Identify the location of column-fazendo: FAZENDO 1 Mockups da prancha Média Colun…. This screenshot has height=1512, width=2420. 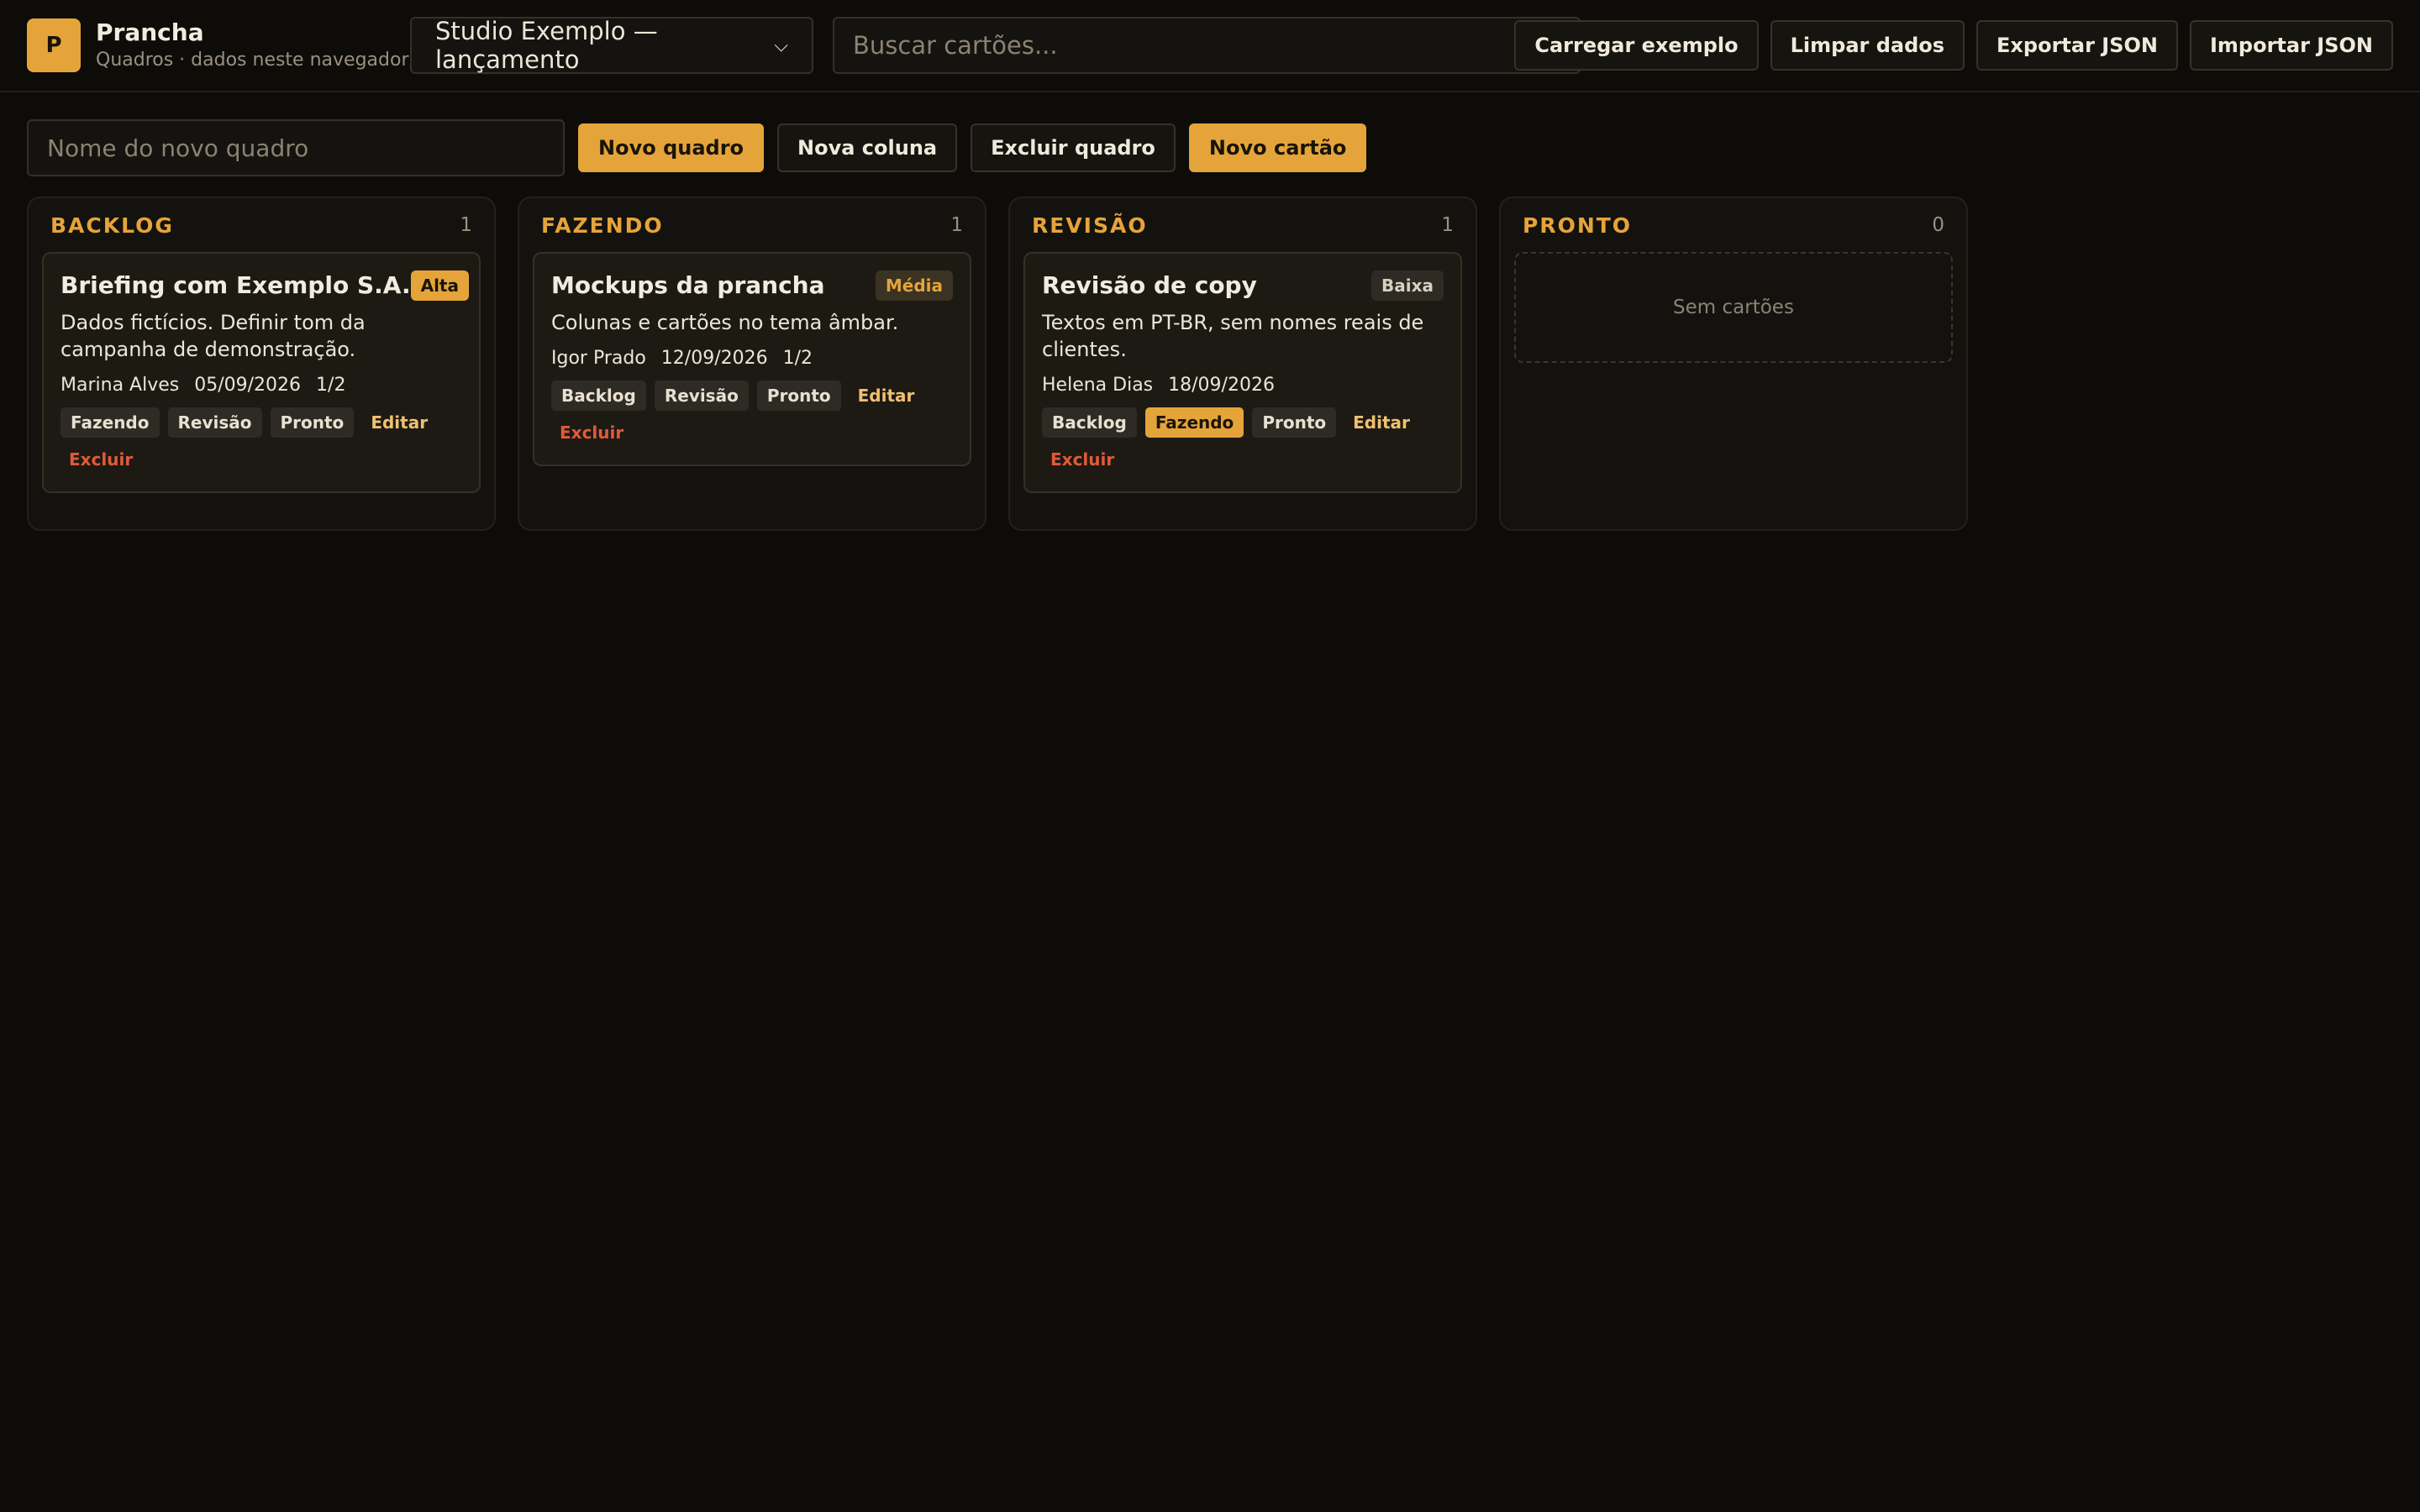
(752, 364).